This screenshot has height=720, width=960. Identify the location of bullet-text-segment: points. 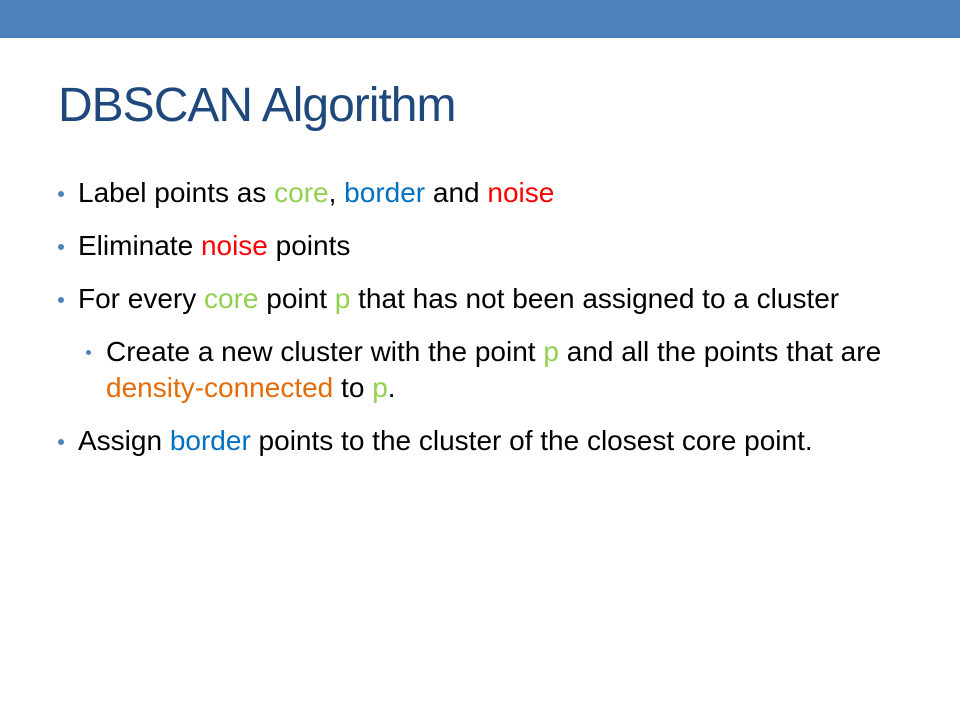
(309, 245).